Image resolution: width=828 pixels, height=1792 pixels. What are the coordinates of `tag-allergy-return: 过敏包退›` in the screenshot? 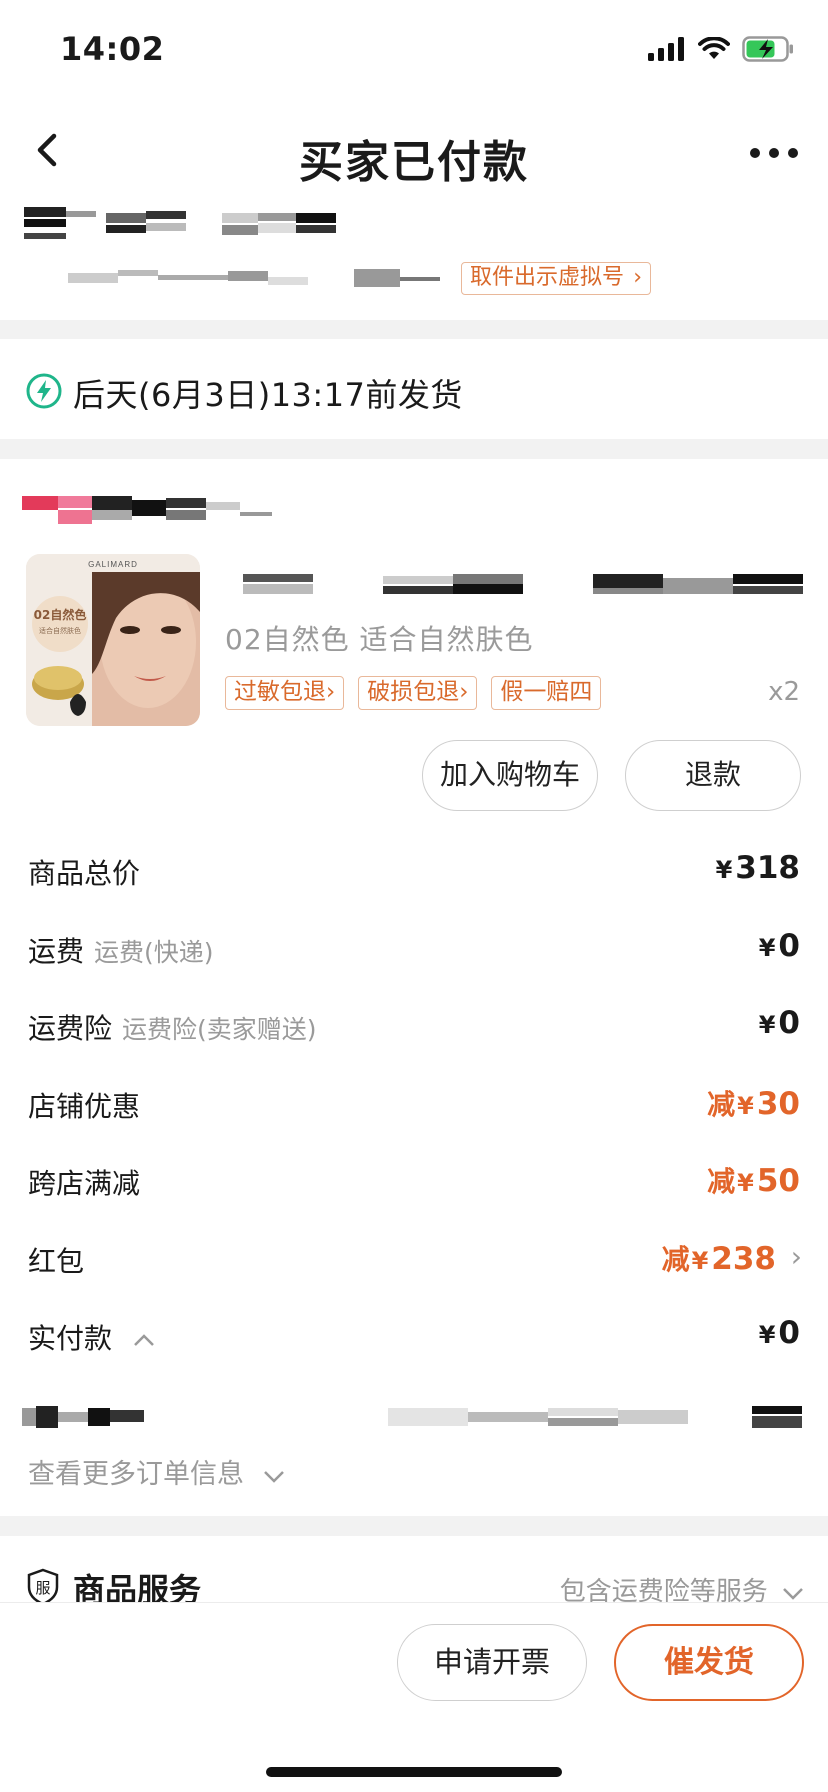 It's located at (285, 693).